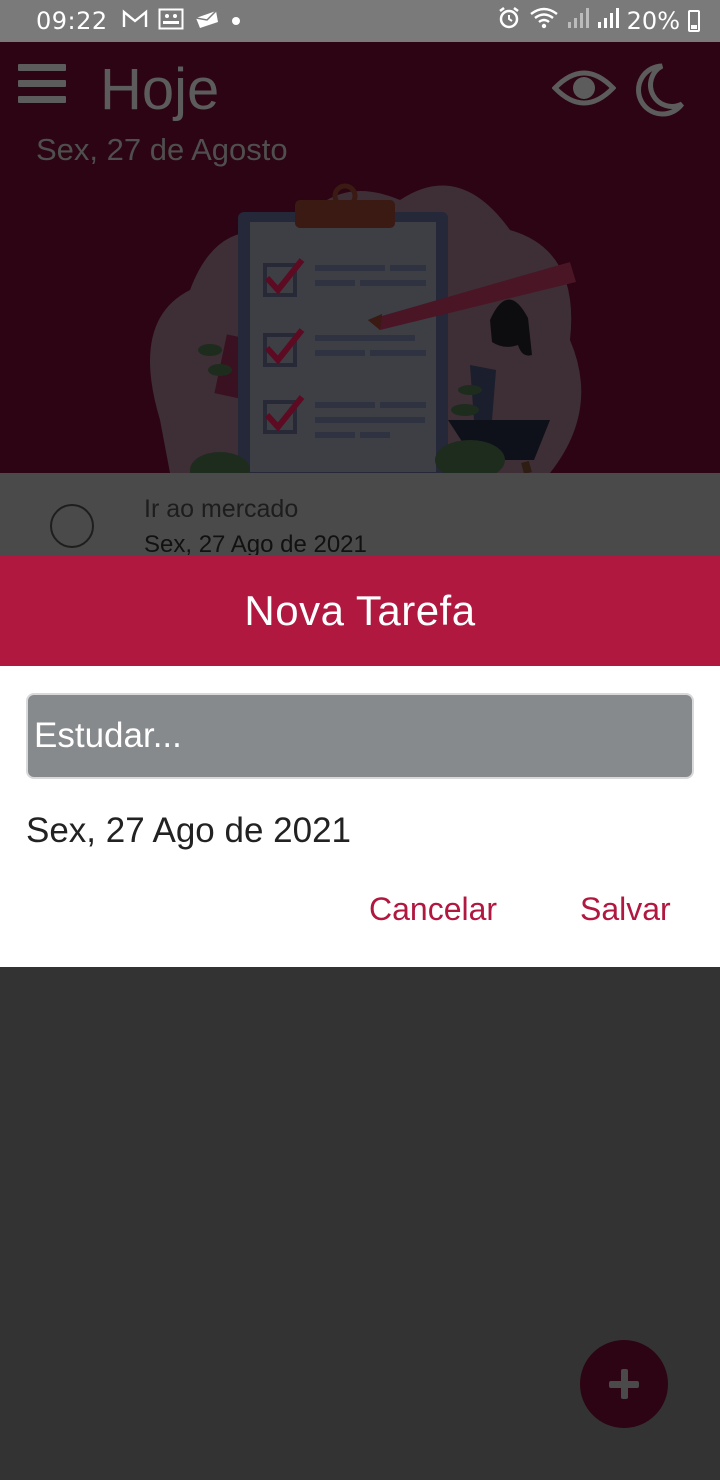 This screenshot has width=720, height=1480. What do you see at coordinates (72, 21) in the screenshot?
I see `status-time: 09:22` at bounding box center [72, 21].